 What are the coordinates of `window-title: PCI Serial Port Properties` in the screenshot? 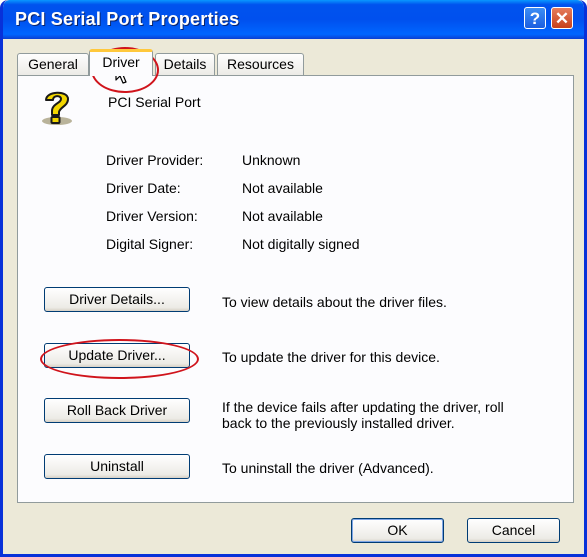 It's located at (127, 19).